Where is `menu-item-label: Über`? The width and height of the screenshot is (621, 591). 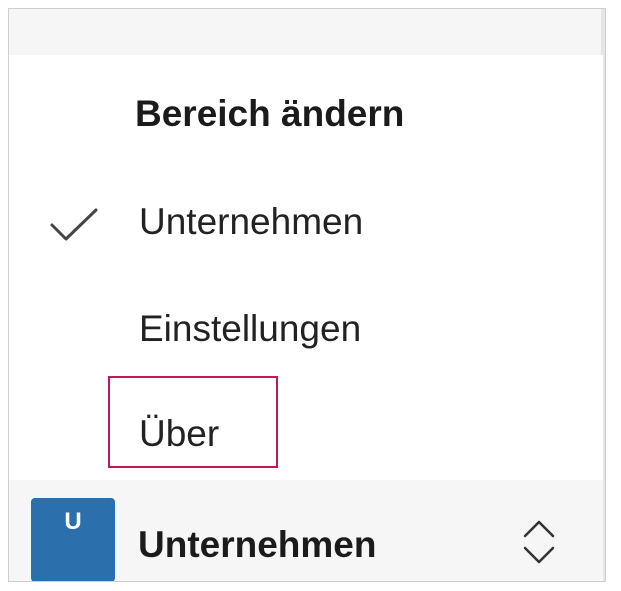
menu-item-label: Über is located at coordinates (179, 433).